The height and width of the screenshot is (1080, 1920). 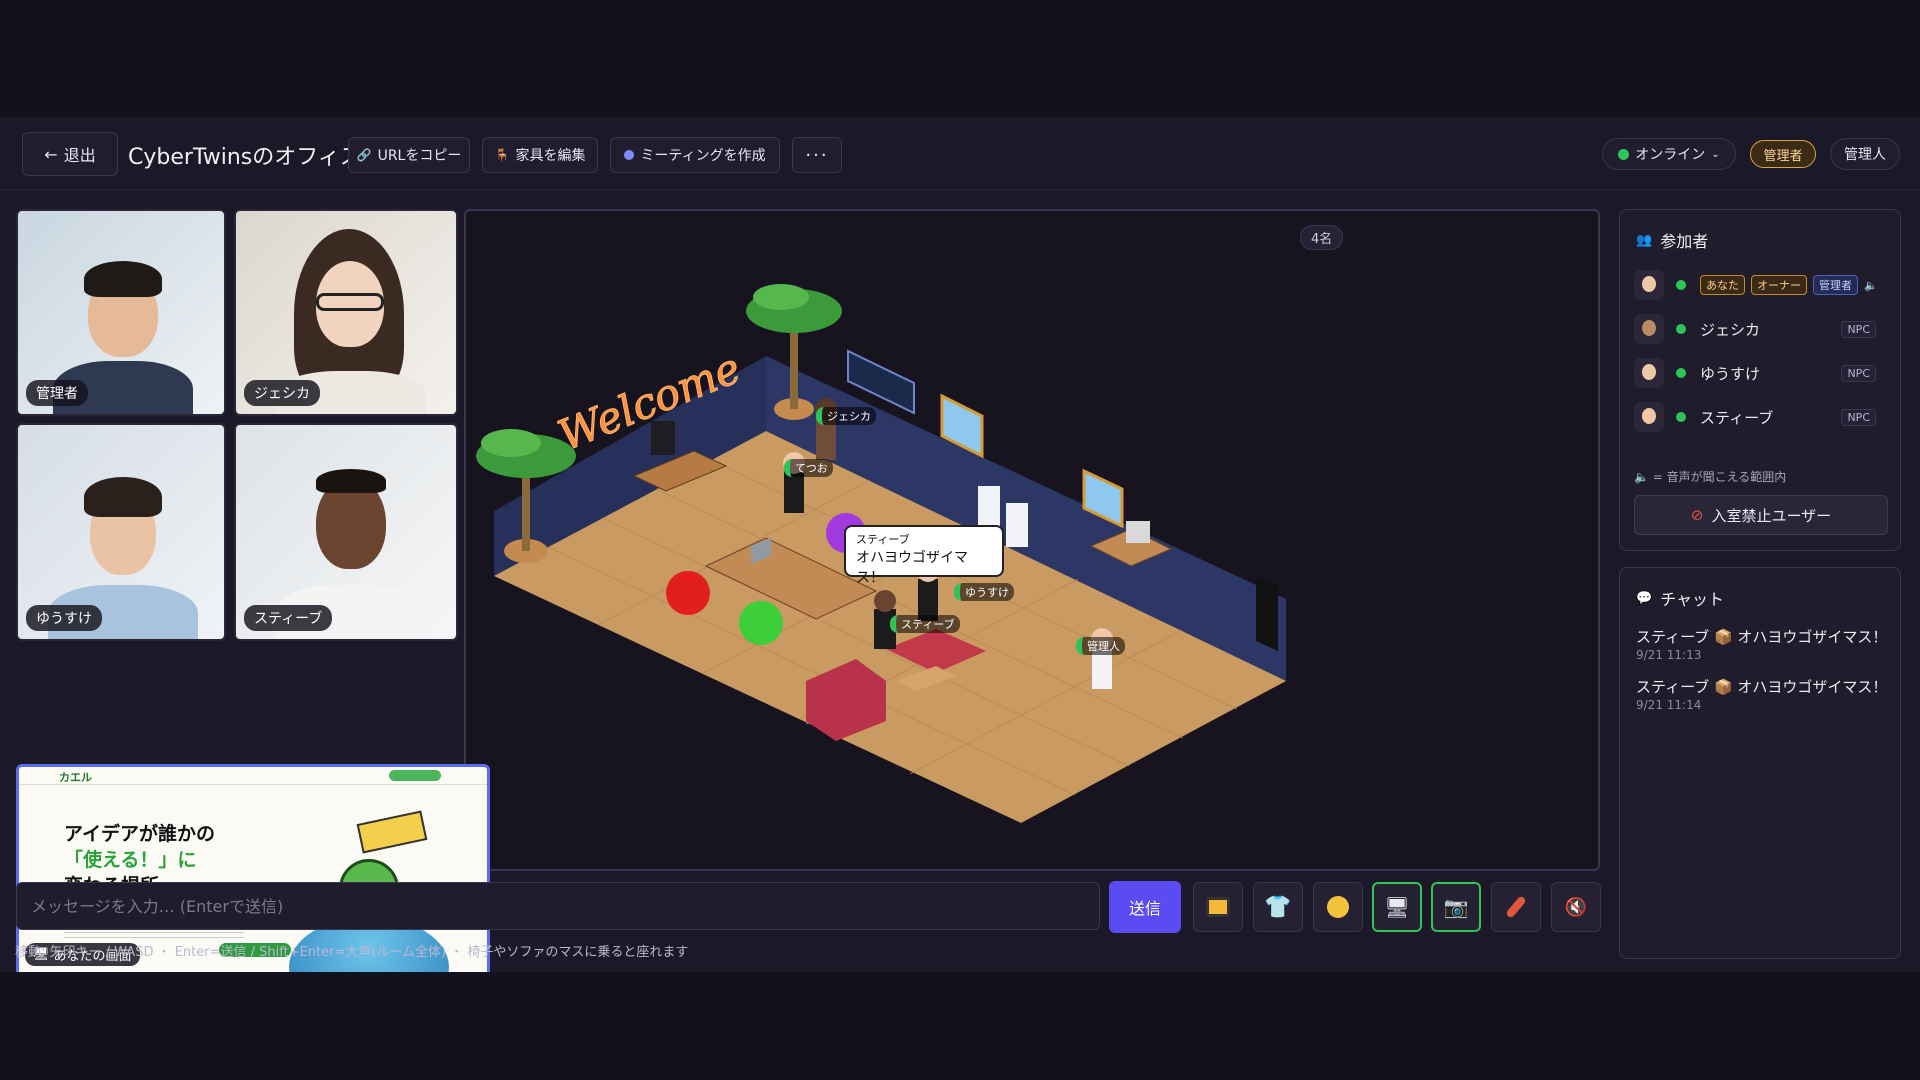 I want to click on send-button: 送信, so click(x=1145, y=907).